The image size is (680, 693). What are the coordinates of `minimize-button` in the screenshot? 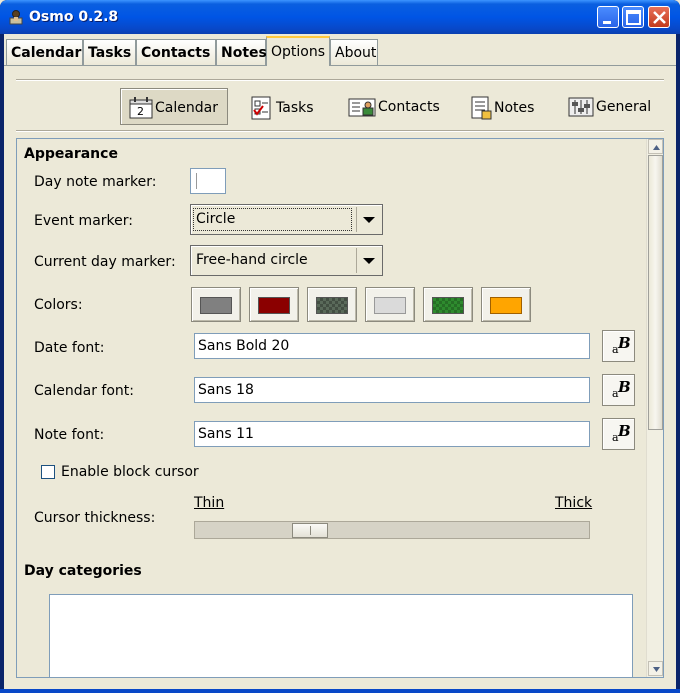 It's located at (608, 17).